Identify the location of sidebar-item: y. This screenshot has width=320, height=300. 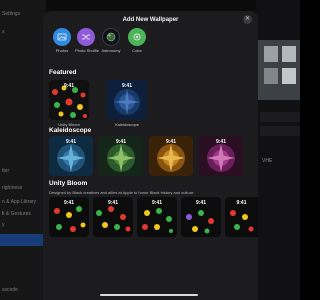
(23, 225).